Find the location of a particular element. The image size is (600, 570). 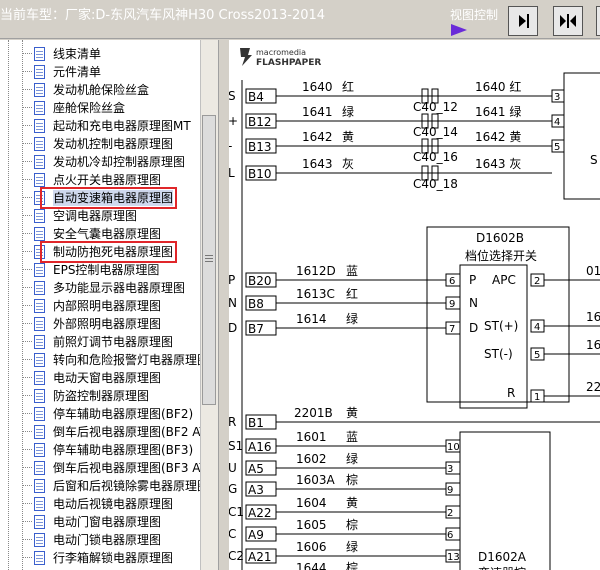

fit-width-button is located at coordinates (568, 21).